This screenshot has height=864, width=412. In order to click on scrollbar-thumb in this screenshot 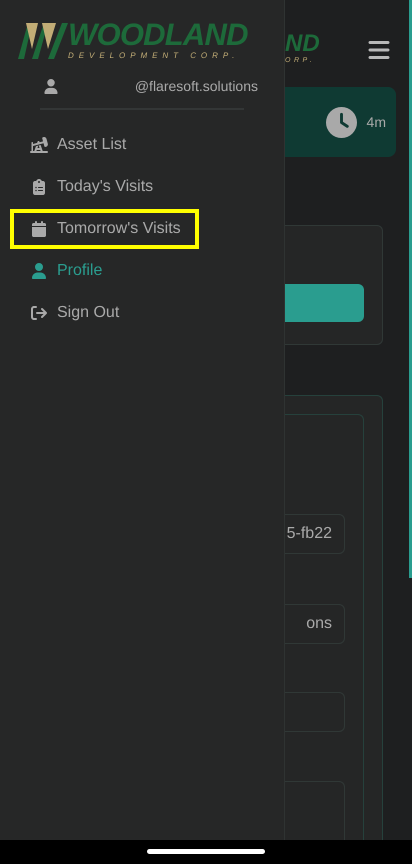, I will do `click(410, 289)`.